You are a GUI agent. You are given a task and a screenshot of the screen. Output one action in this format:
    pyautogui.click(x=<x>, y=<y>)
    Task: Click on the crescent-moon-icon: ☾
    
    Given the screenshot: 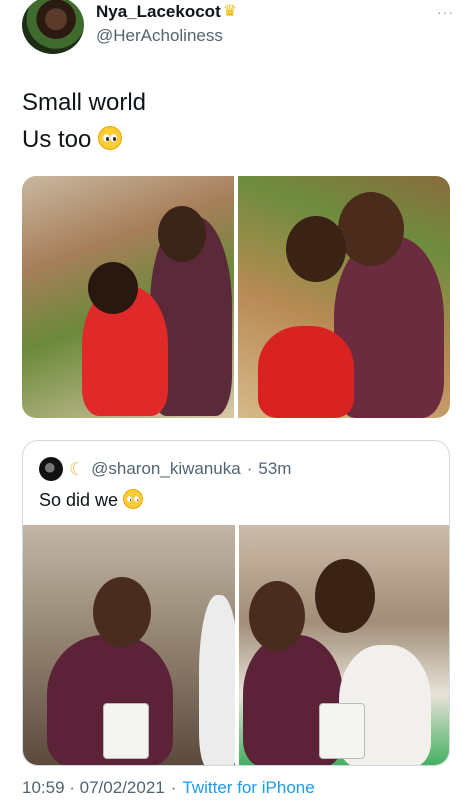 What is the action you would take?
    pyautogui.click(x=77, y=469)
    